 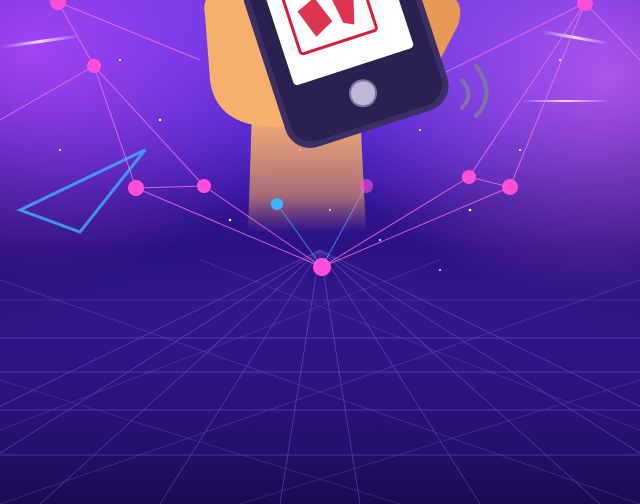 I want to click on light-streak, so click(x=565, y=101).